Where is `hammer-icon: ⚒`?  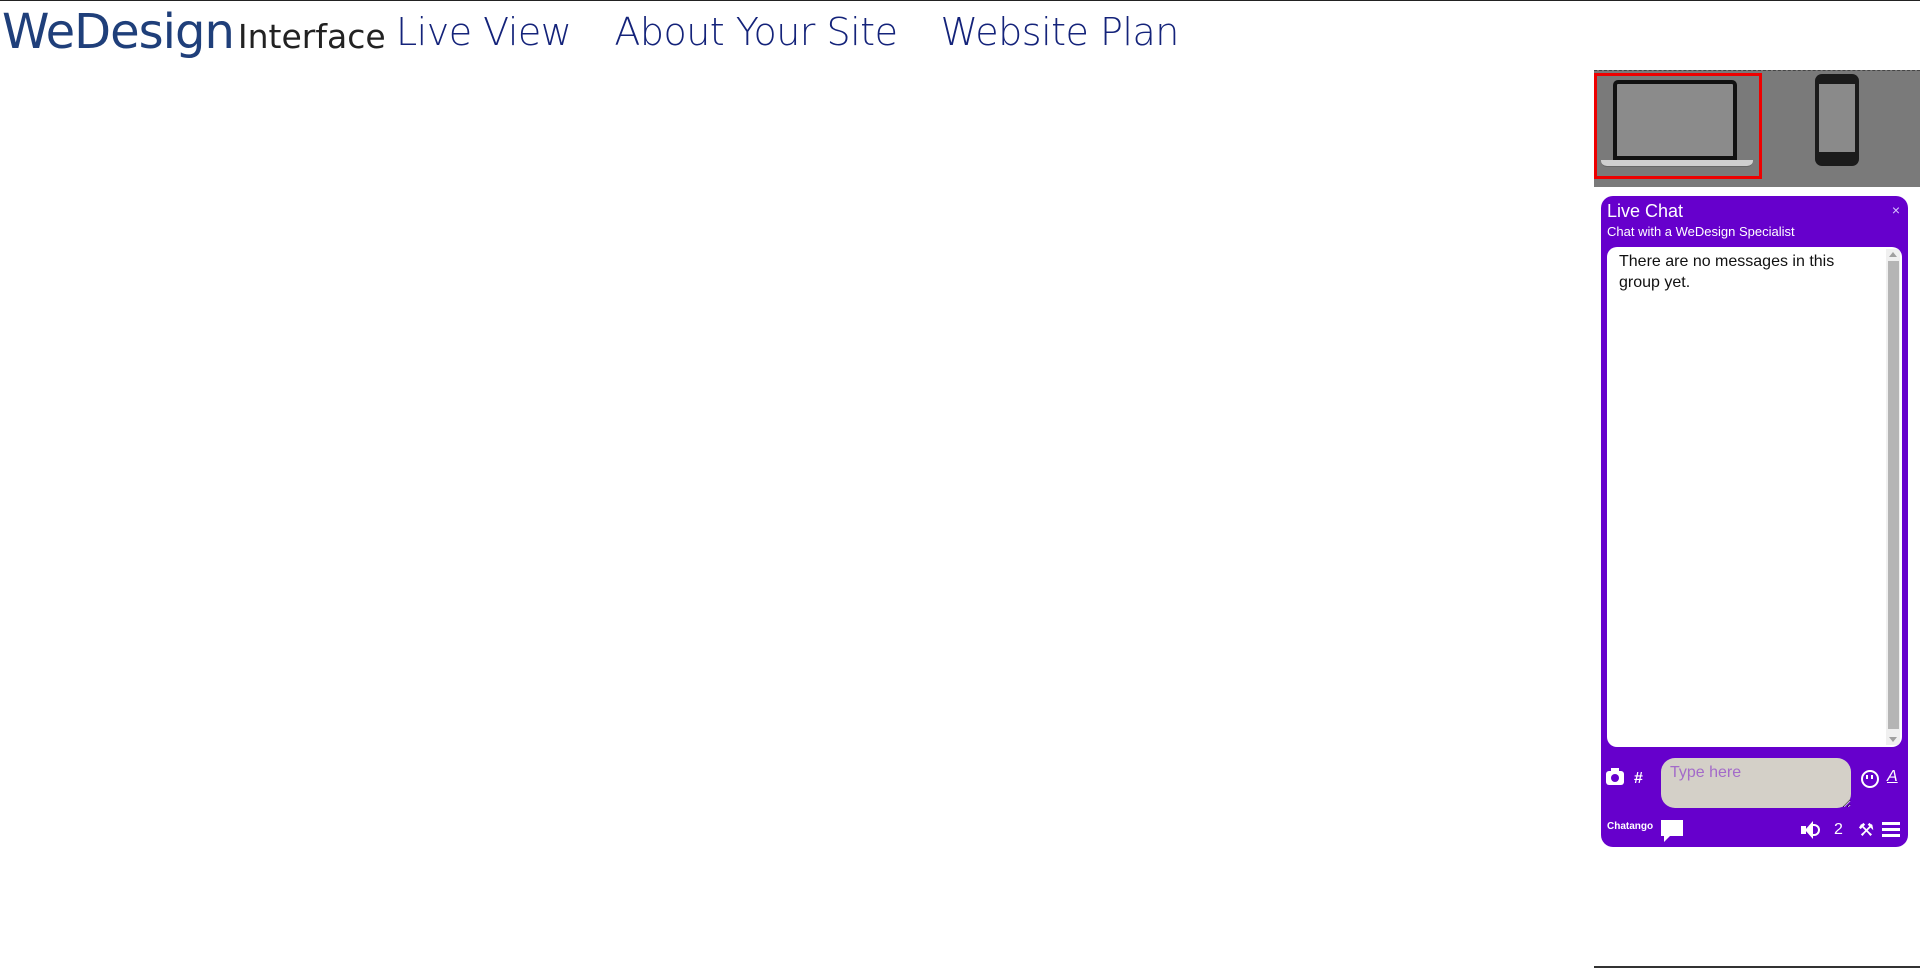
hammer-icon: ⚒ is located at coordinates (1866, 830).